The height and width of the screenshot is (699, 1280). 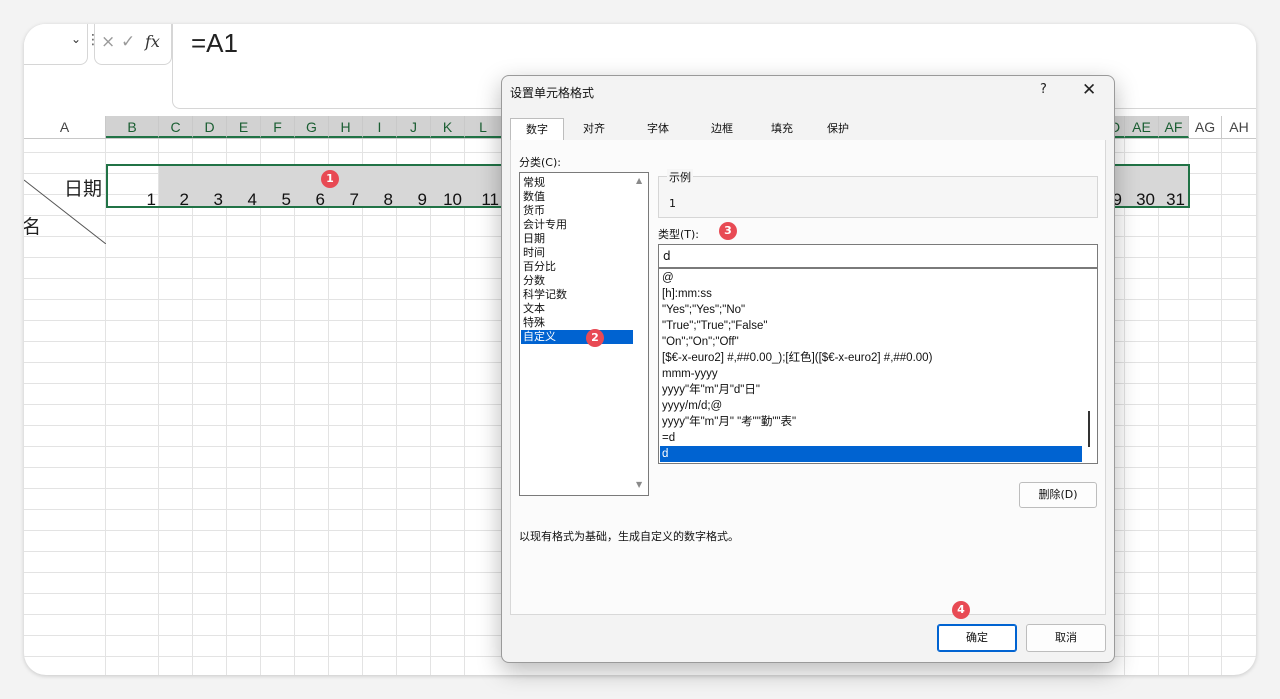 I want to click on category-item: 日期, so click(x=577, y=239).